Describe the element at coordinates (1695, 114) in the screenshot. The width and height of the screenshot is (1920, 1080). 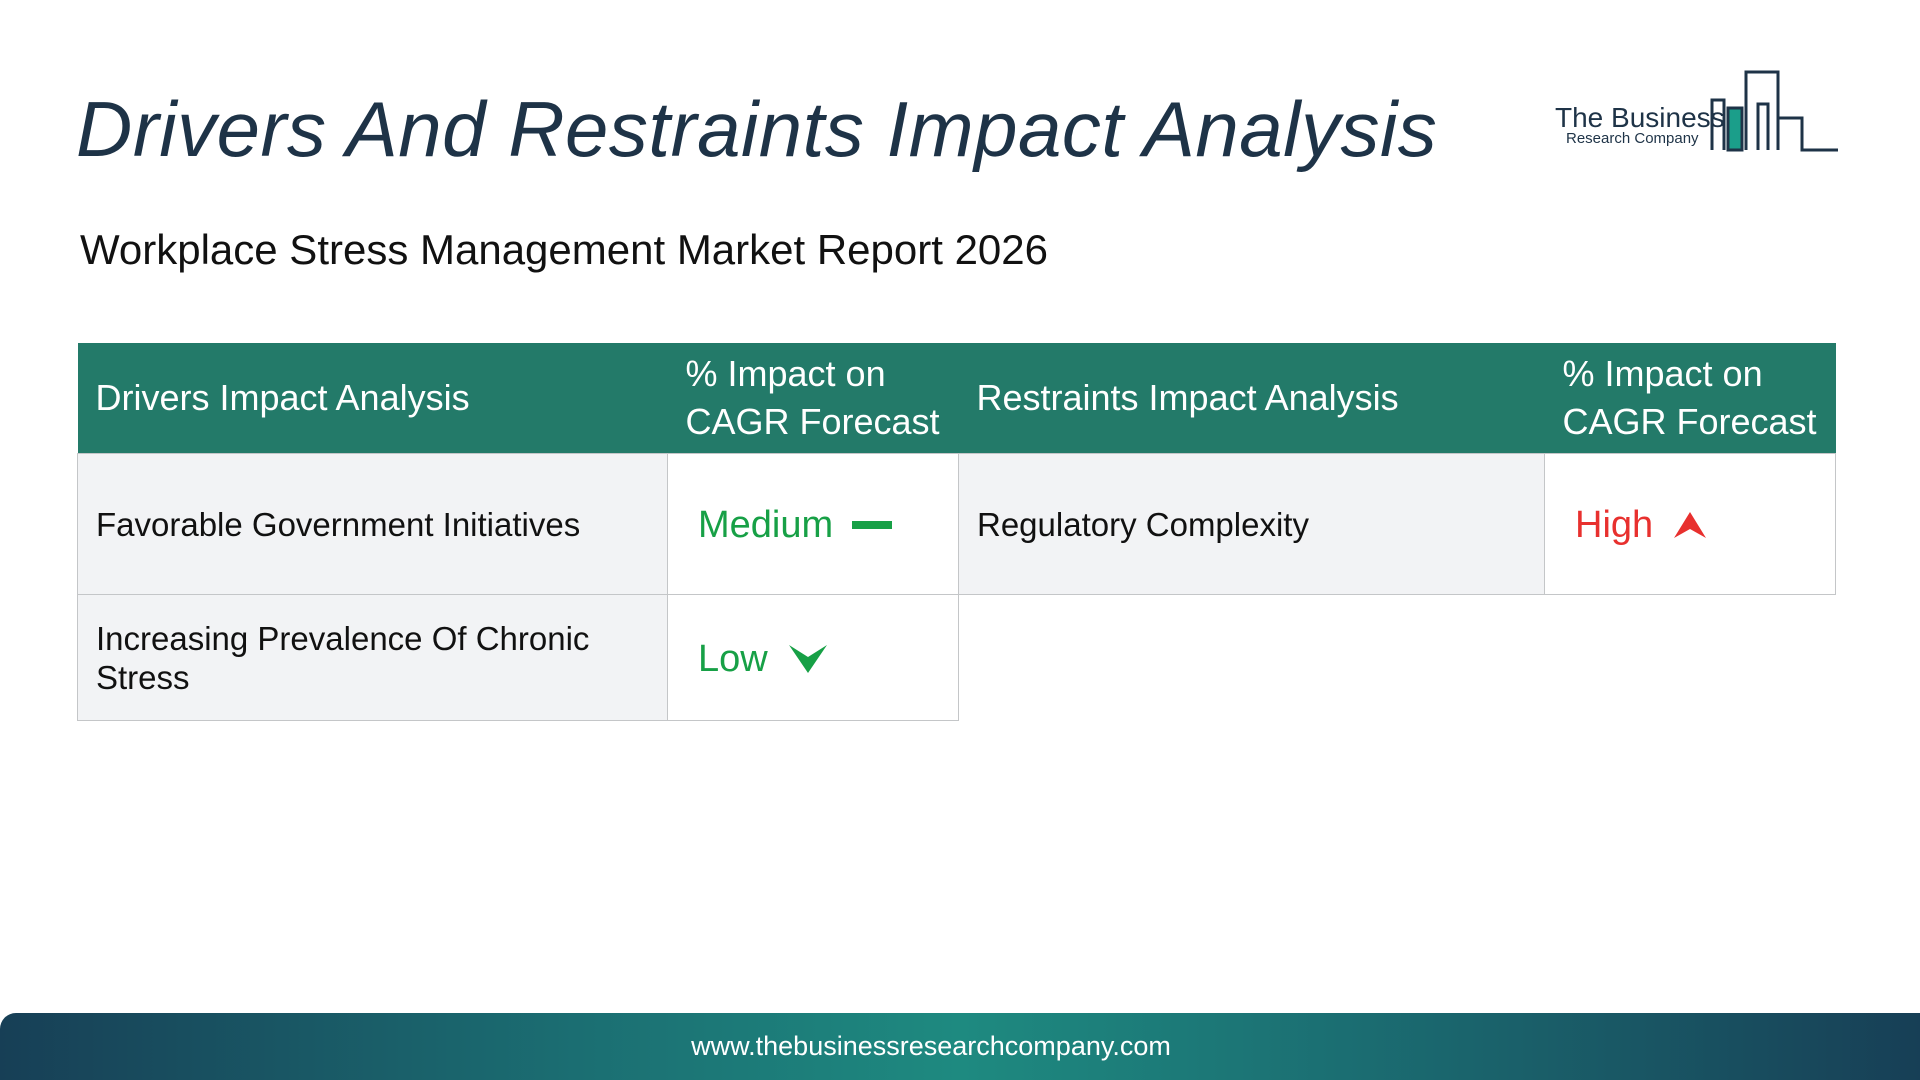
I see `company-logo: The Business Research Company` at that location.